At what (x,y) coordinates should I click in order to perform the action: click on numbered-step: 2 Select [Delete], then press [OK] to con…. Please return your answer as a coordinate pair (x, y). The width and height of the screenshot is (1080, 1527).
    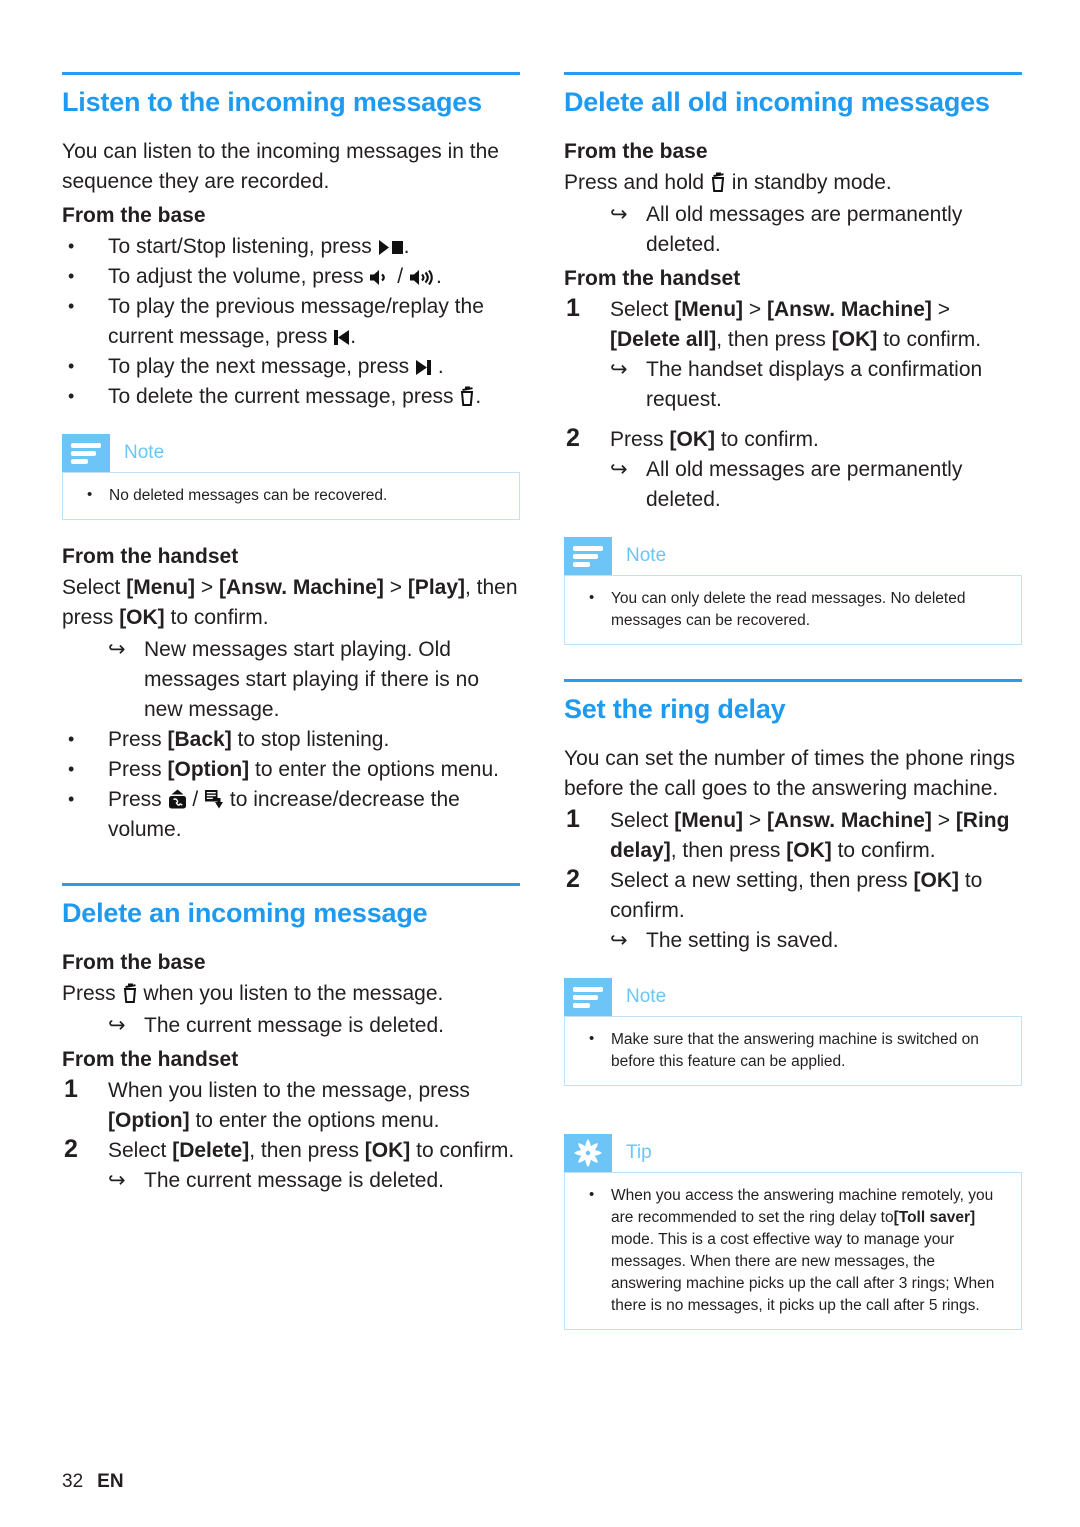
    Looking at the image, I should click on (291, 1150).